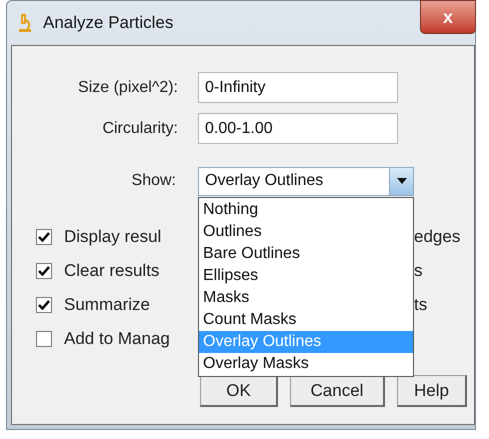 The height and width of the screenshot is (439, 489). I want to click on dropdown-option: Masks, so click(306, 298).